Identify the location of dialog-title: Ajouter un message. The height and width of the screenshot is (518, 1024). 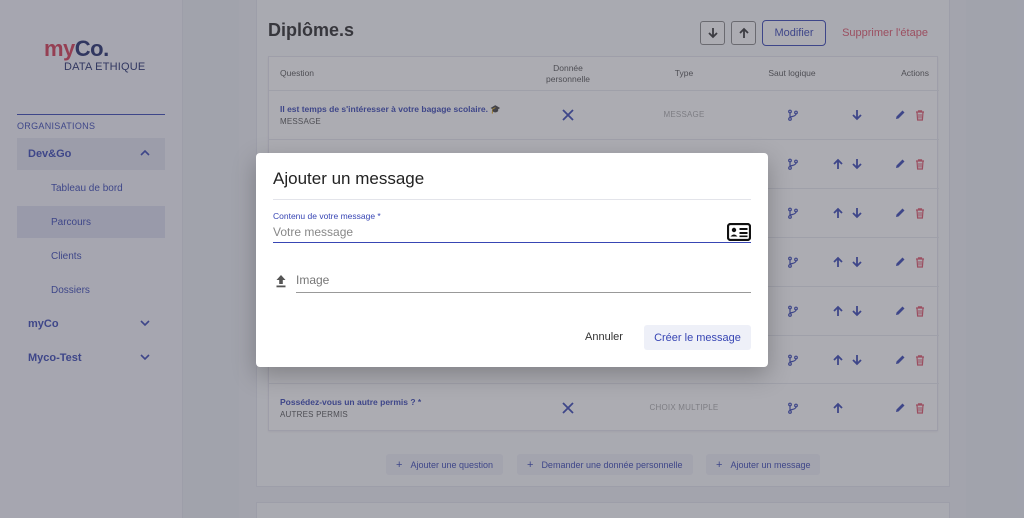
(349, 178).